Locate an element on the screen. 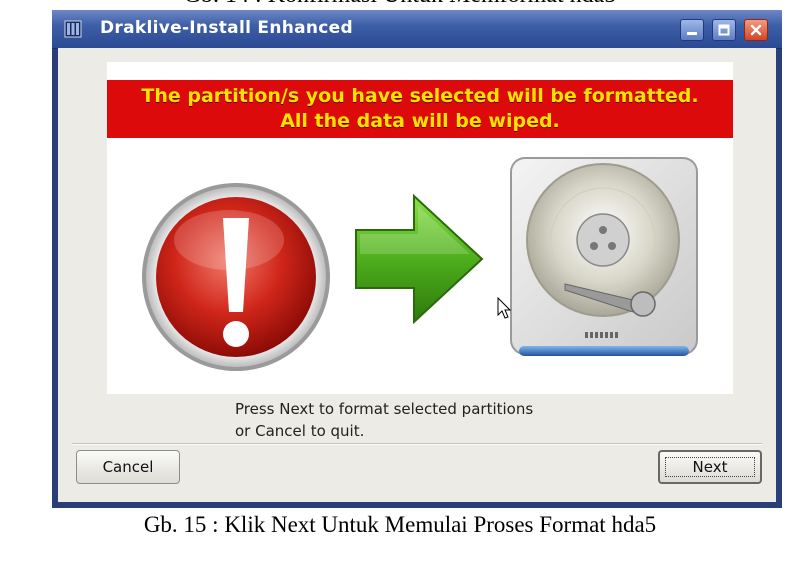 Image resolution: width=800 pixels, height=575 pixels. warning-line-2: All the data will be wiped. is located at coordinates (420, 121).